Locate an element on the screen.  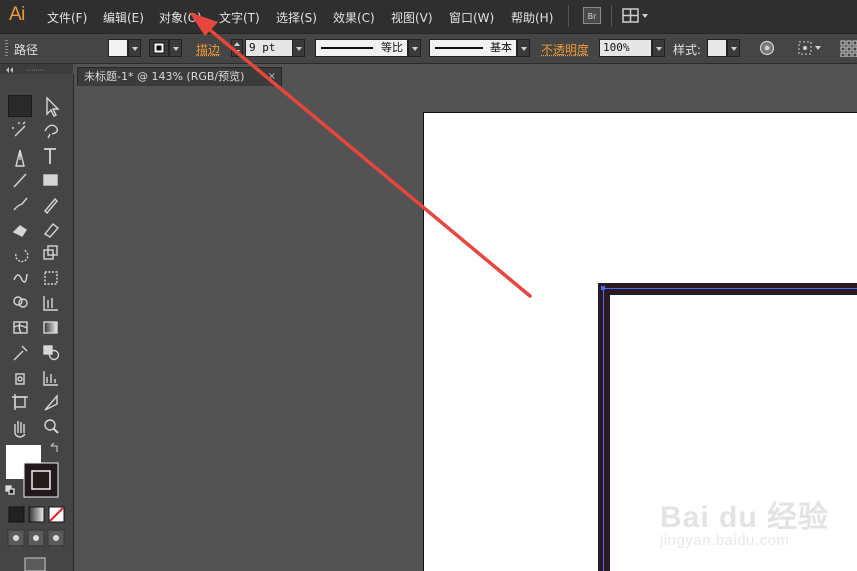
gradient-tool is located at coordinates (51, 328).